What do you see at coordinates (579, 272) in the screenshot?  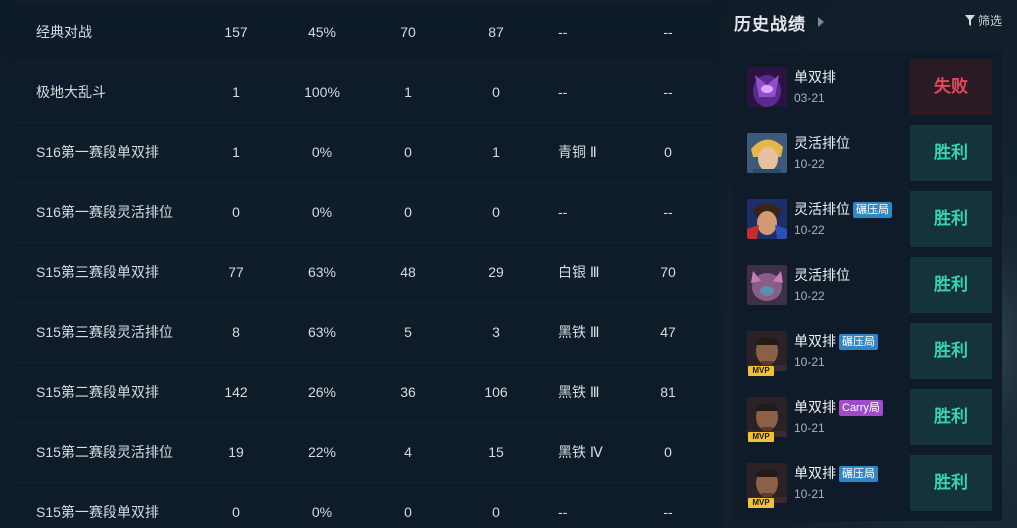 I see `rank-cell: 白银 Ⅲ` at bounding box center [579, 272].